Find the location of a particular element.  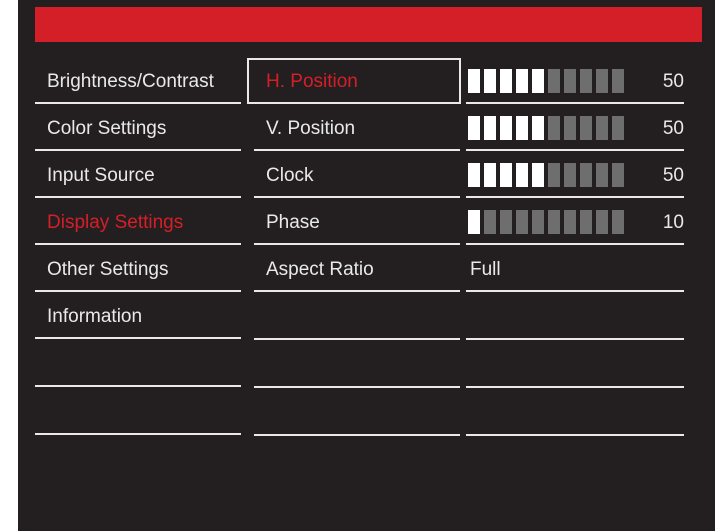

value-number: 10 is located at coordinates (673, 222).